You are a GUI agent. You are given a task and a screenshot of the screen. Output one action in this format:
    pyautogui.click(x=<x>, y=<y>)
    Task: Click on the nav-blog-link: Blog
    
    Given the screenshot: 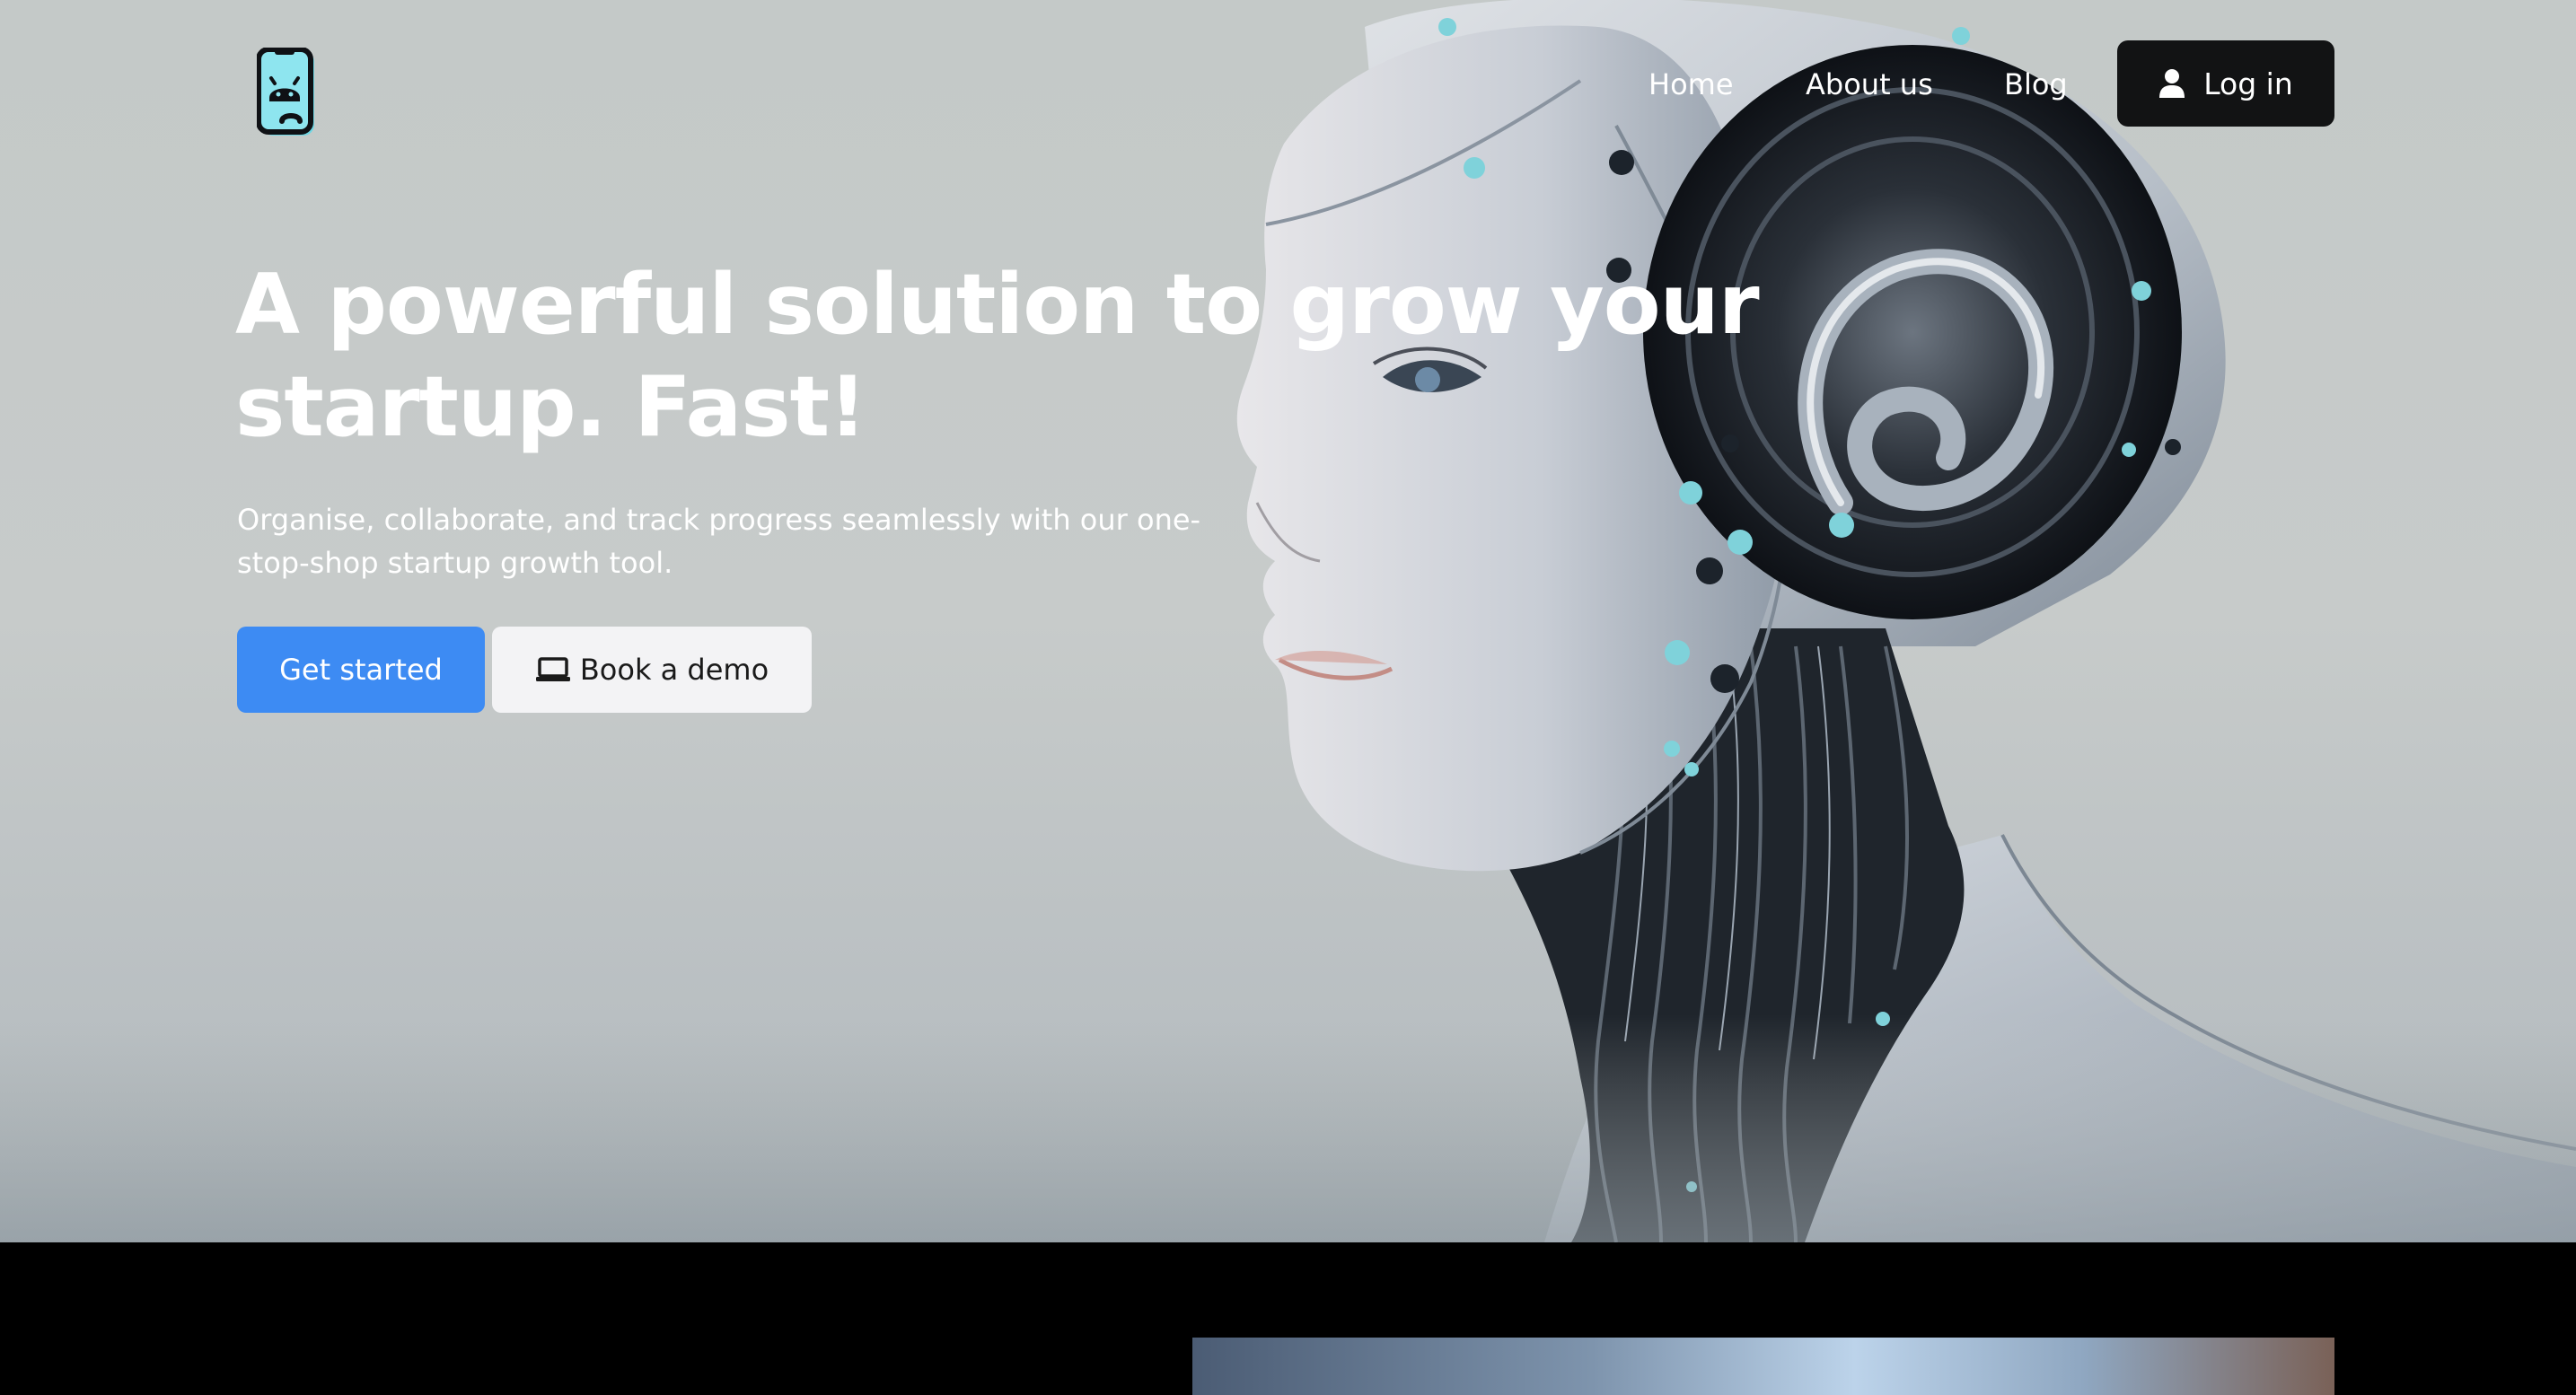 What is the action you would take?
    pyautogui.click(x=2036, y=84)
    